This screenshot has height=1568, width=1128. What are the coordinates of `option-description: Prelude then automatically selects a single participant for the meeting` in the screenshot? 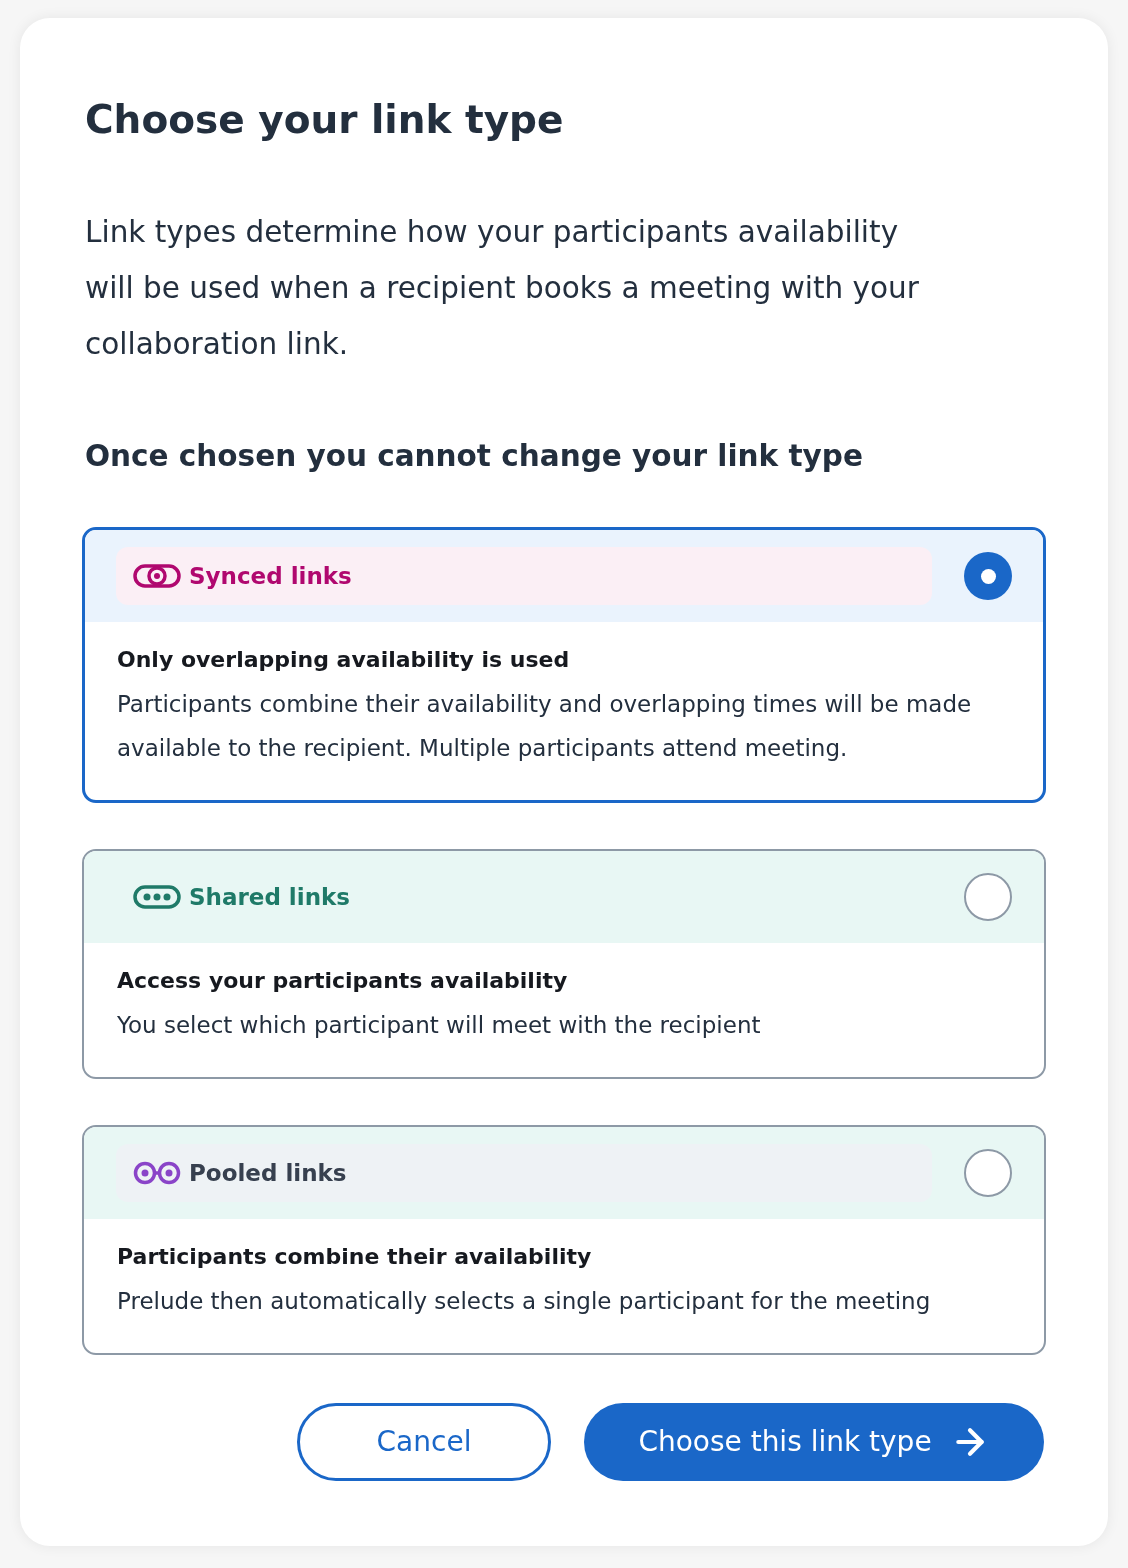 It's located at (524, 1301).